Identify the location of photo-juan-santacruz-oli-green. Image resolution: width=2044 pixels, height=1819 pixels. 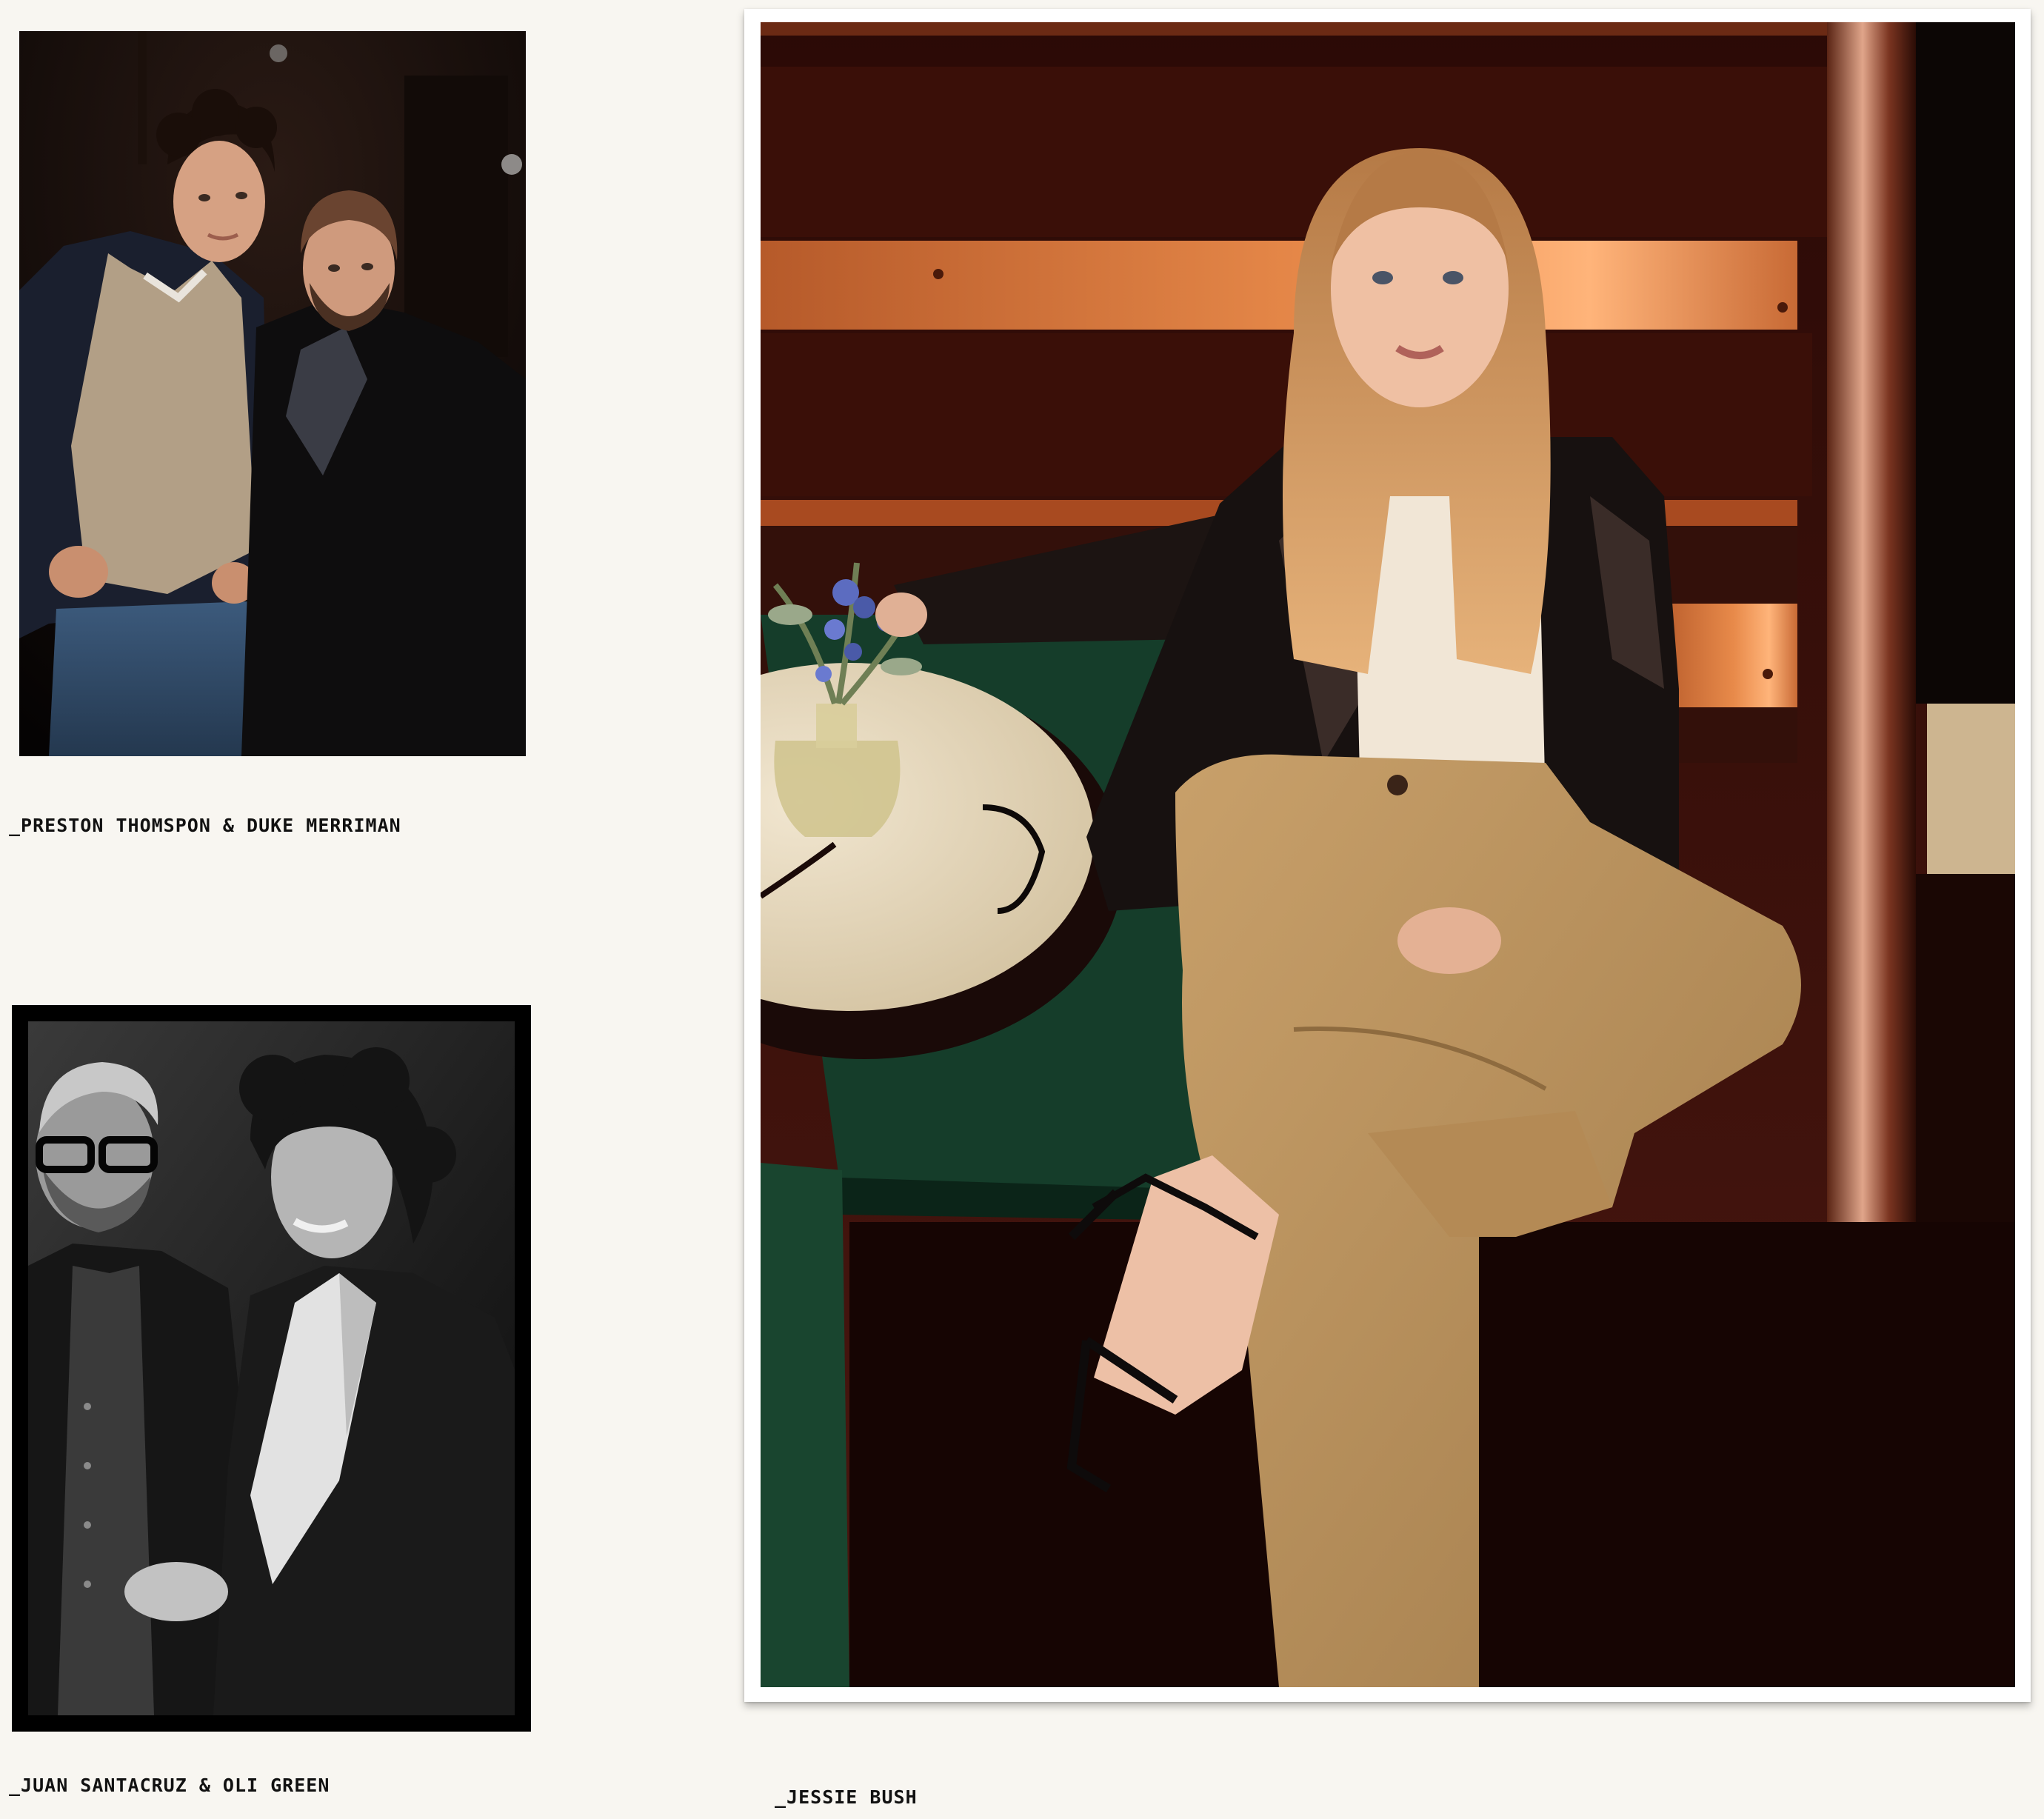
(271, 1369).